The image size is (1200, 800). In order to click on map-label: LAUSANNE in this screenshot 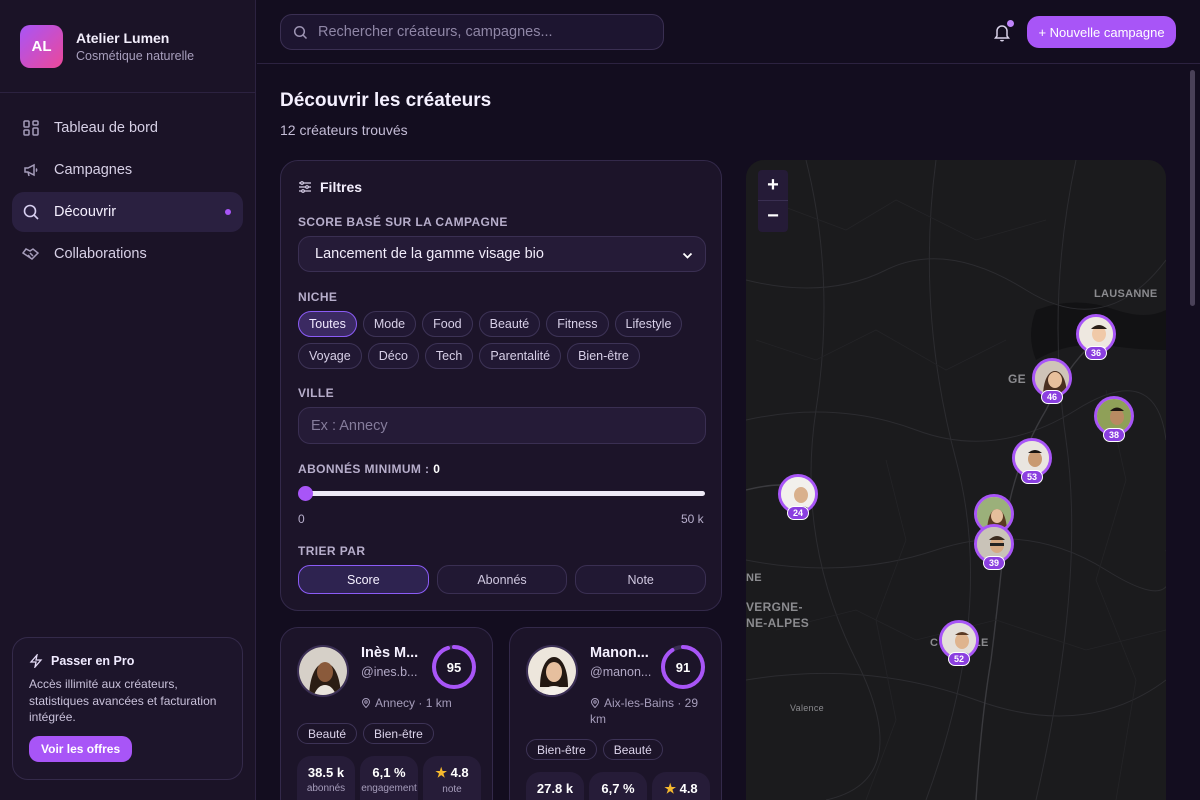, I will do `click(1126, 294)`.